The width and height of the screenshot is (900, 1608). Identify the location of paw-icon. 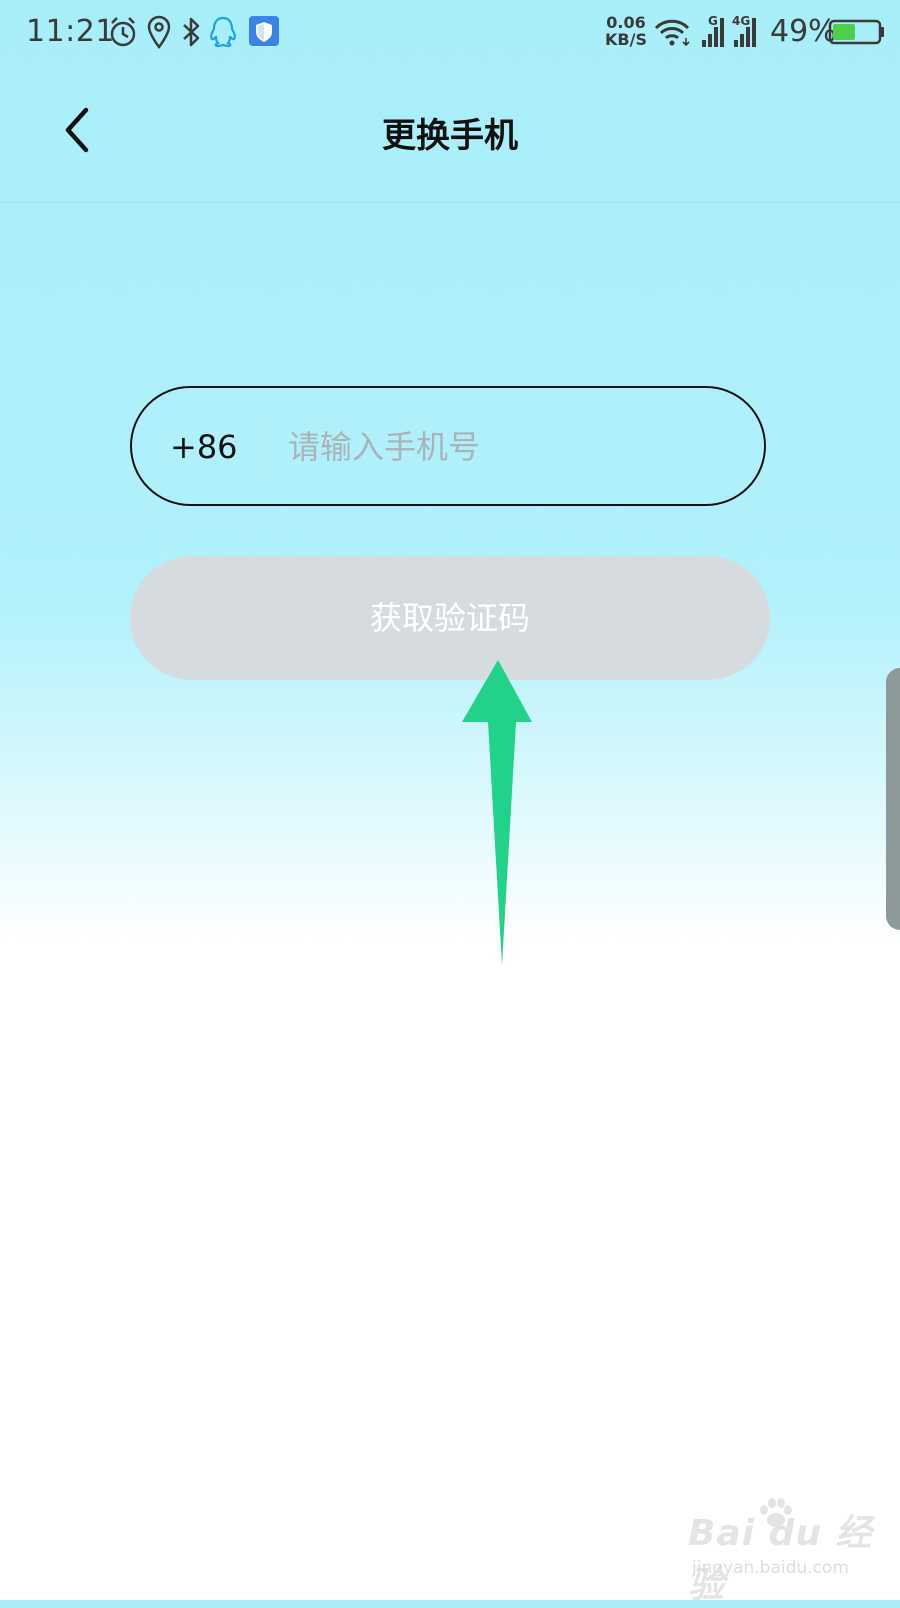
(776, 1512).